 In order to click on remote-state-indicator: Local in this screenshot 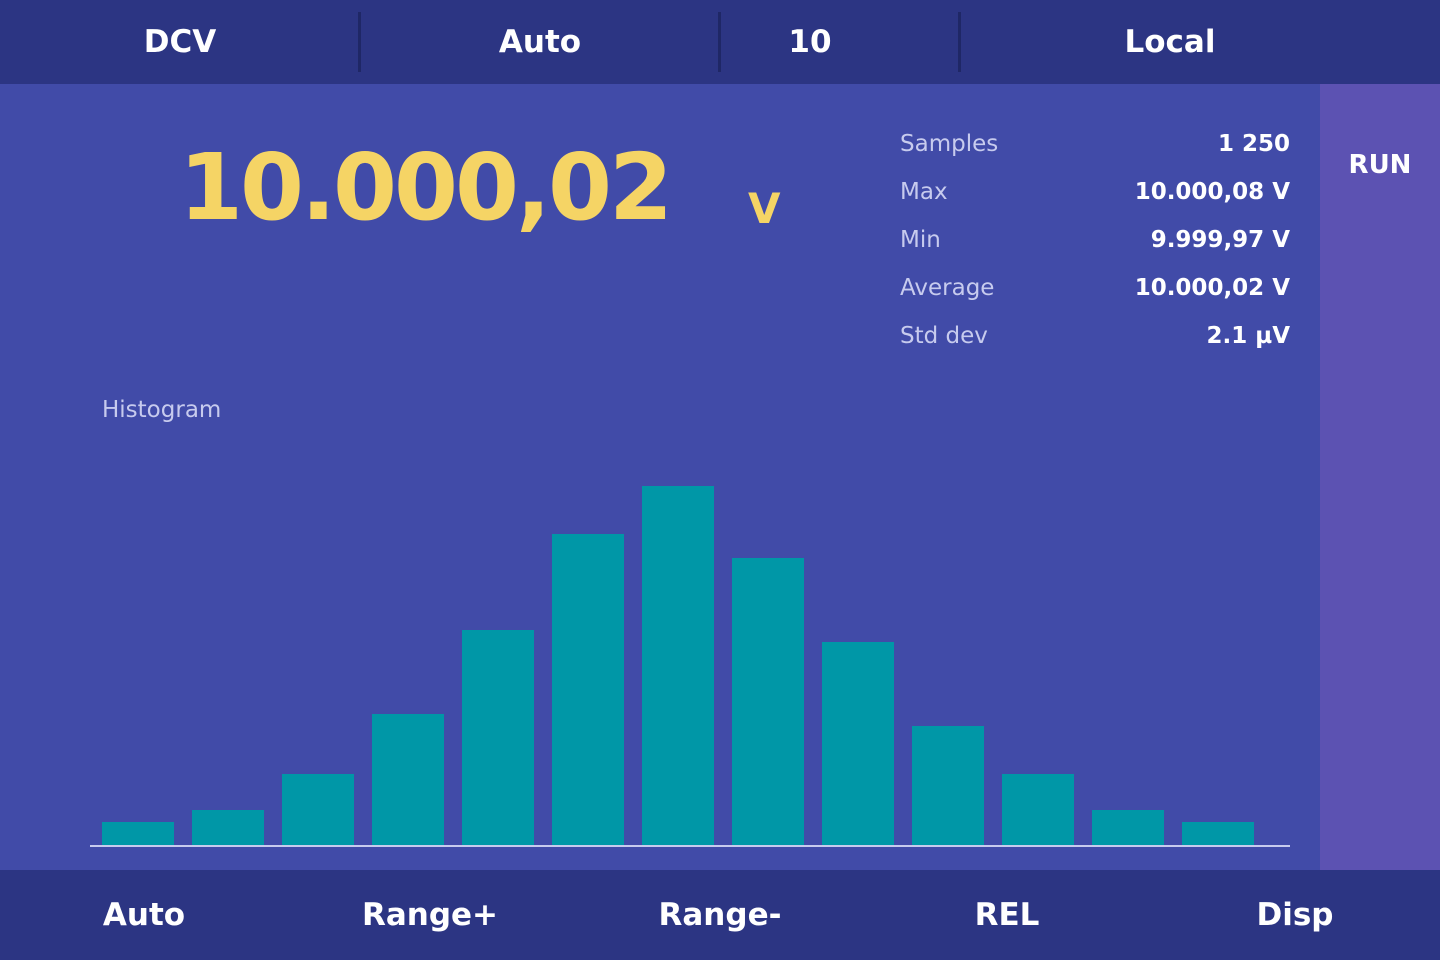, I will do `click(1170, 42)`.